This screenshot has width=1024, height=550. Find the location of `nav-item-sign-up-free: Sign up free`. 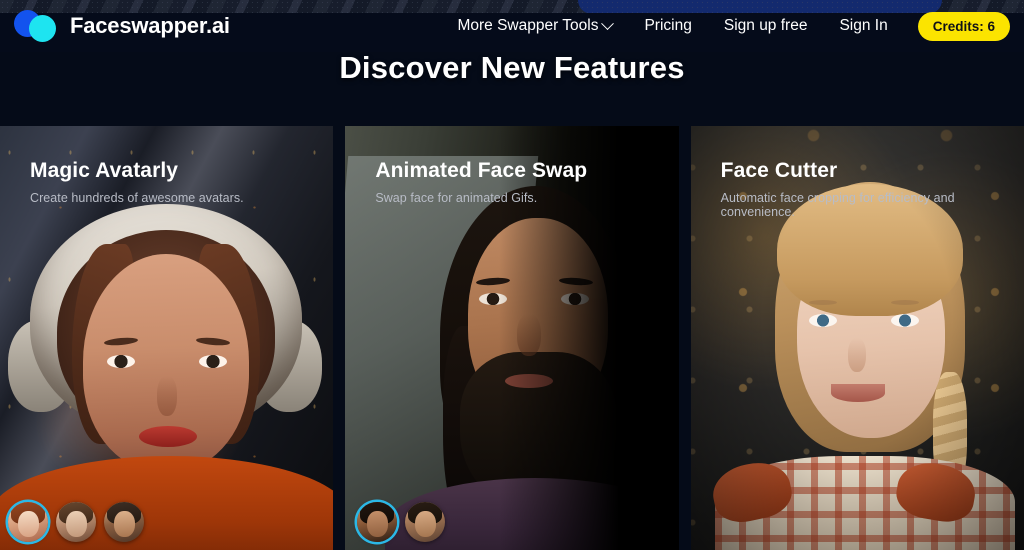

nav-item-sign-up-free: Sign up free is located at coordinates (766, 26).